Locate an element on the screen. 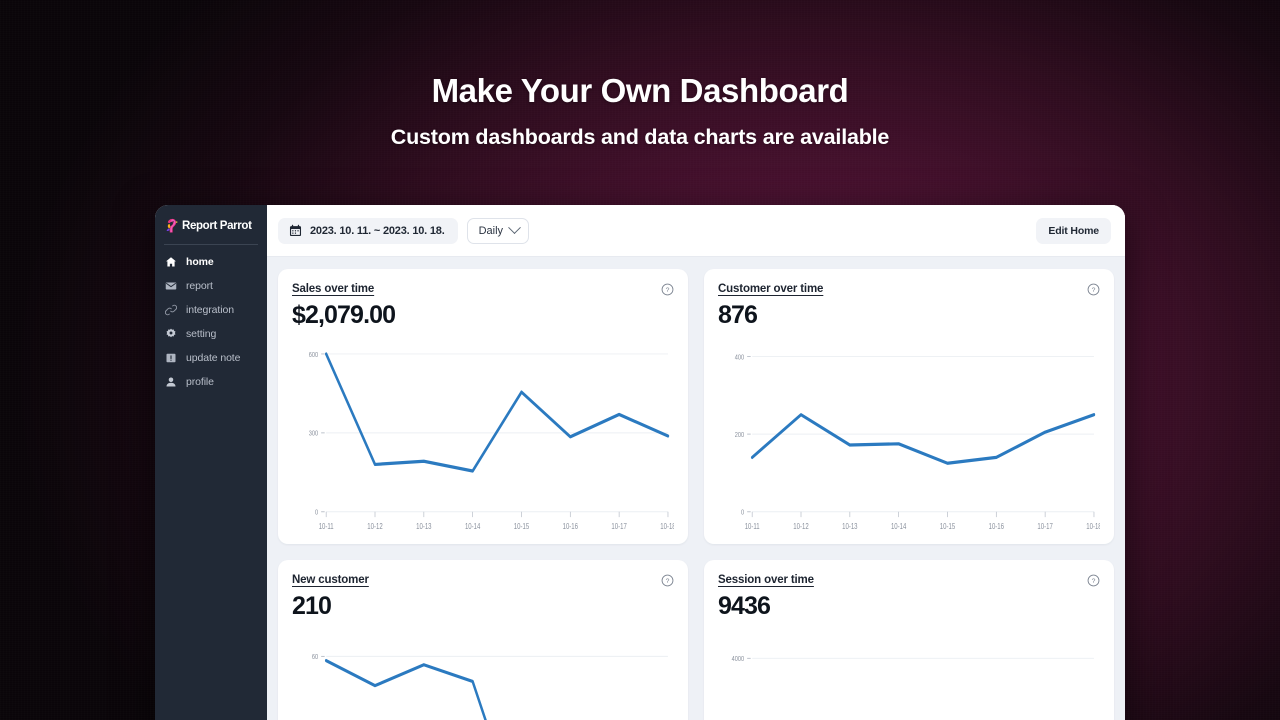  svg-text: 400 is located at coordinates (740, 357).